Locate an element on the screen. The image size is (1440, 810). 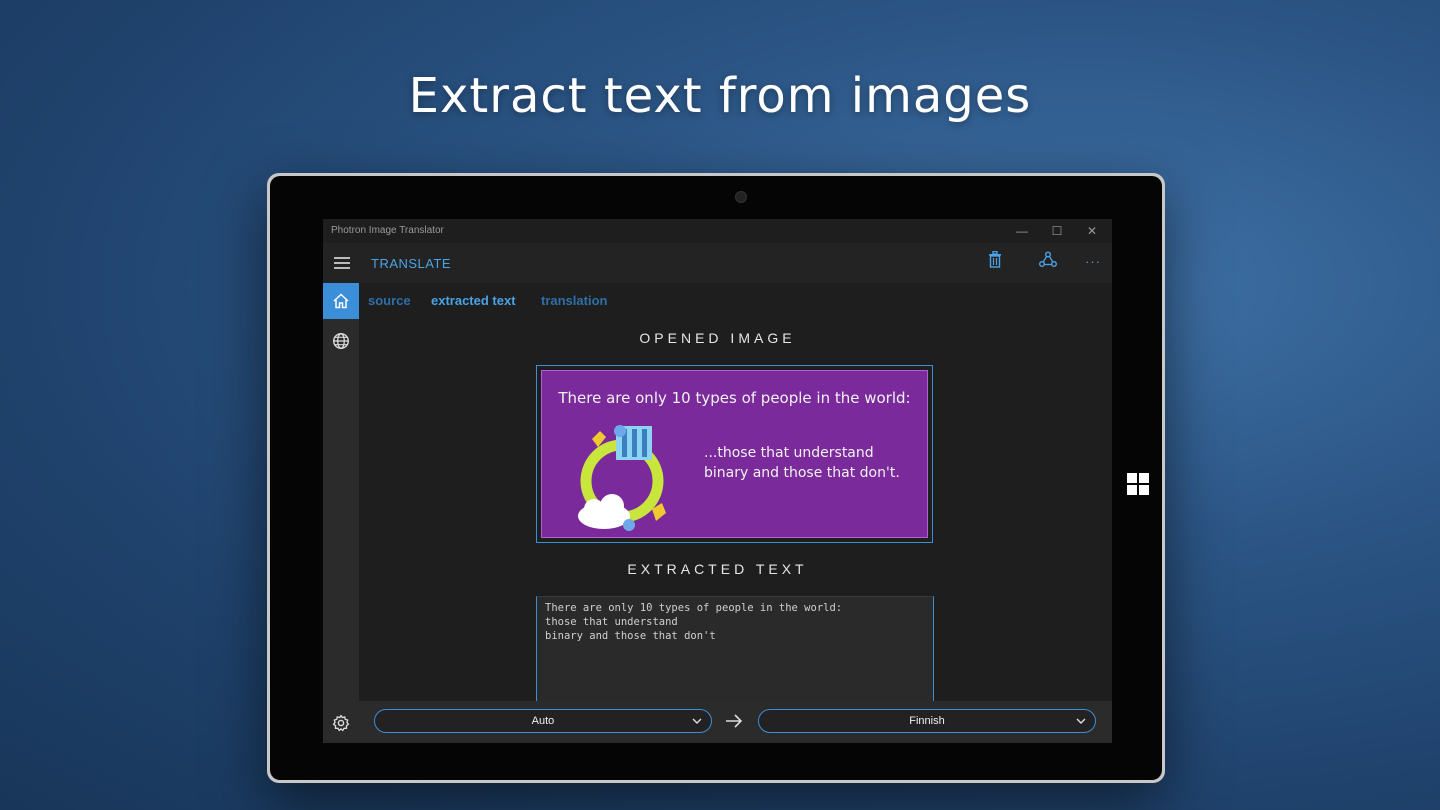
windows-logo-icon is located at coordinates (1138, 484).